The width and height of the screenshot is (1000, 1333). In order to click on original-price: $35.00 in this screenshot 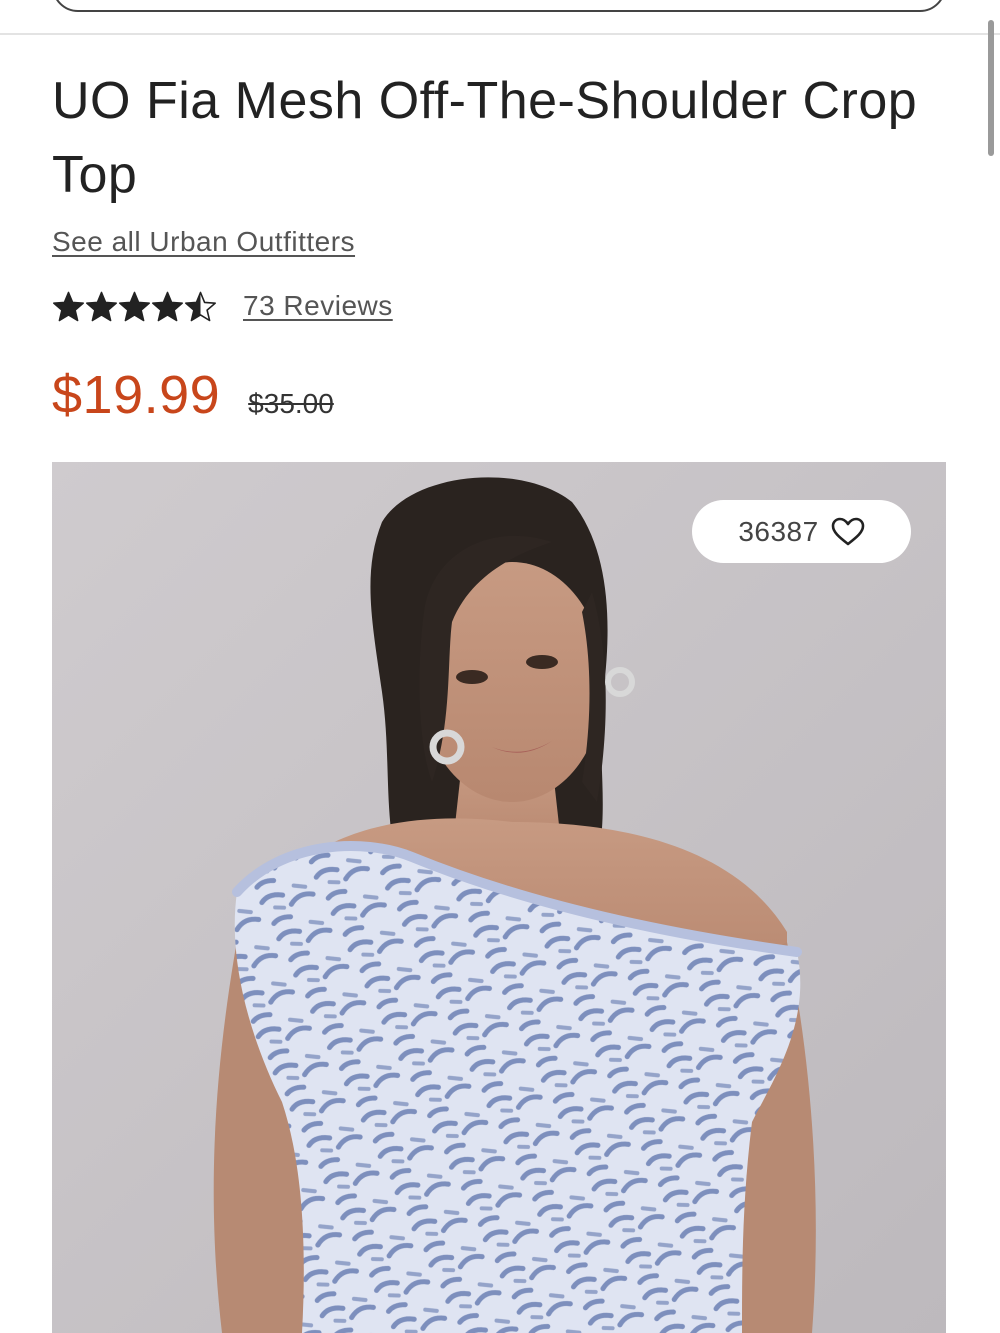, I will do `click(291, 403)`.